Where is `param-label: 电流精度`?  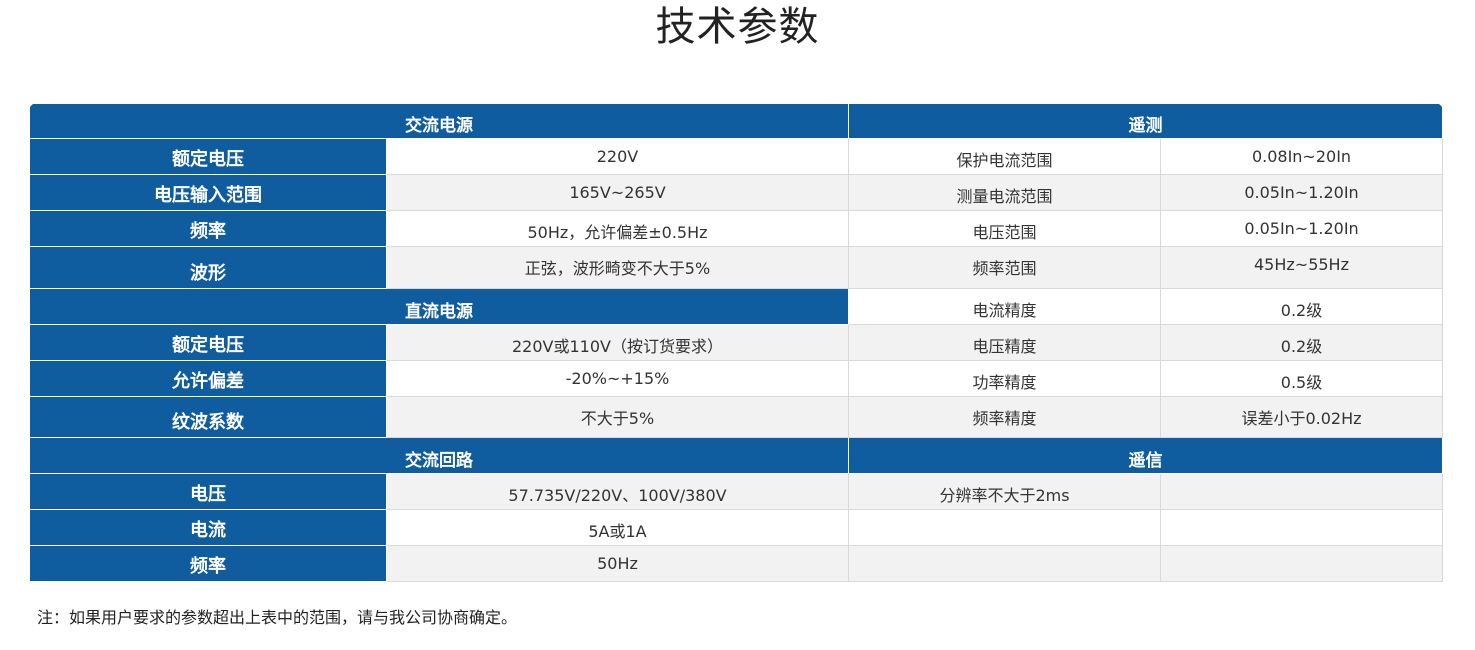 param-label: 电流精度 is located at coordinates (1004, 306).